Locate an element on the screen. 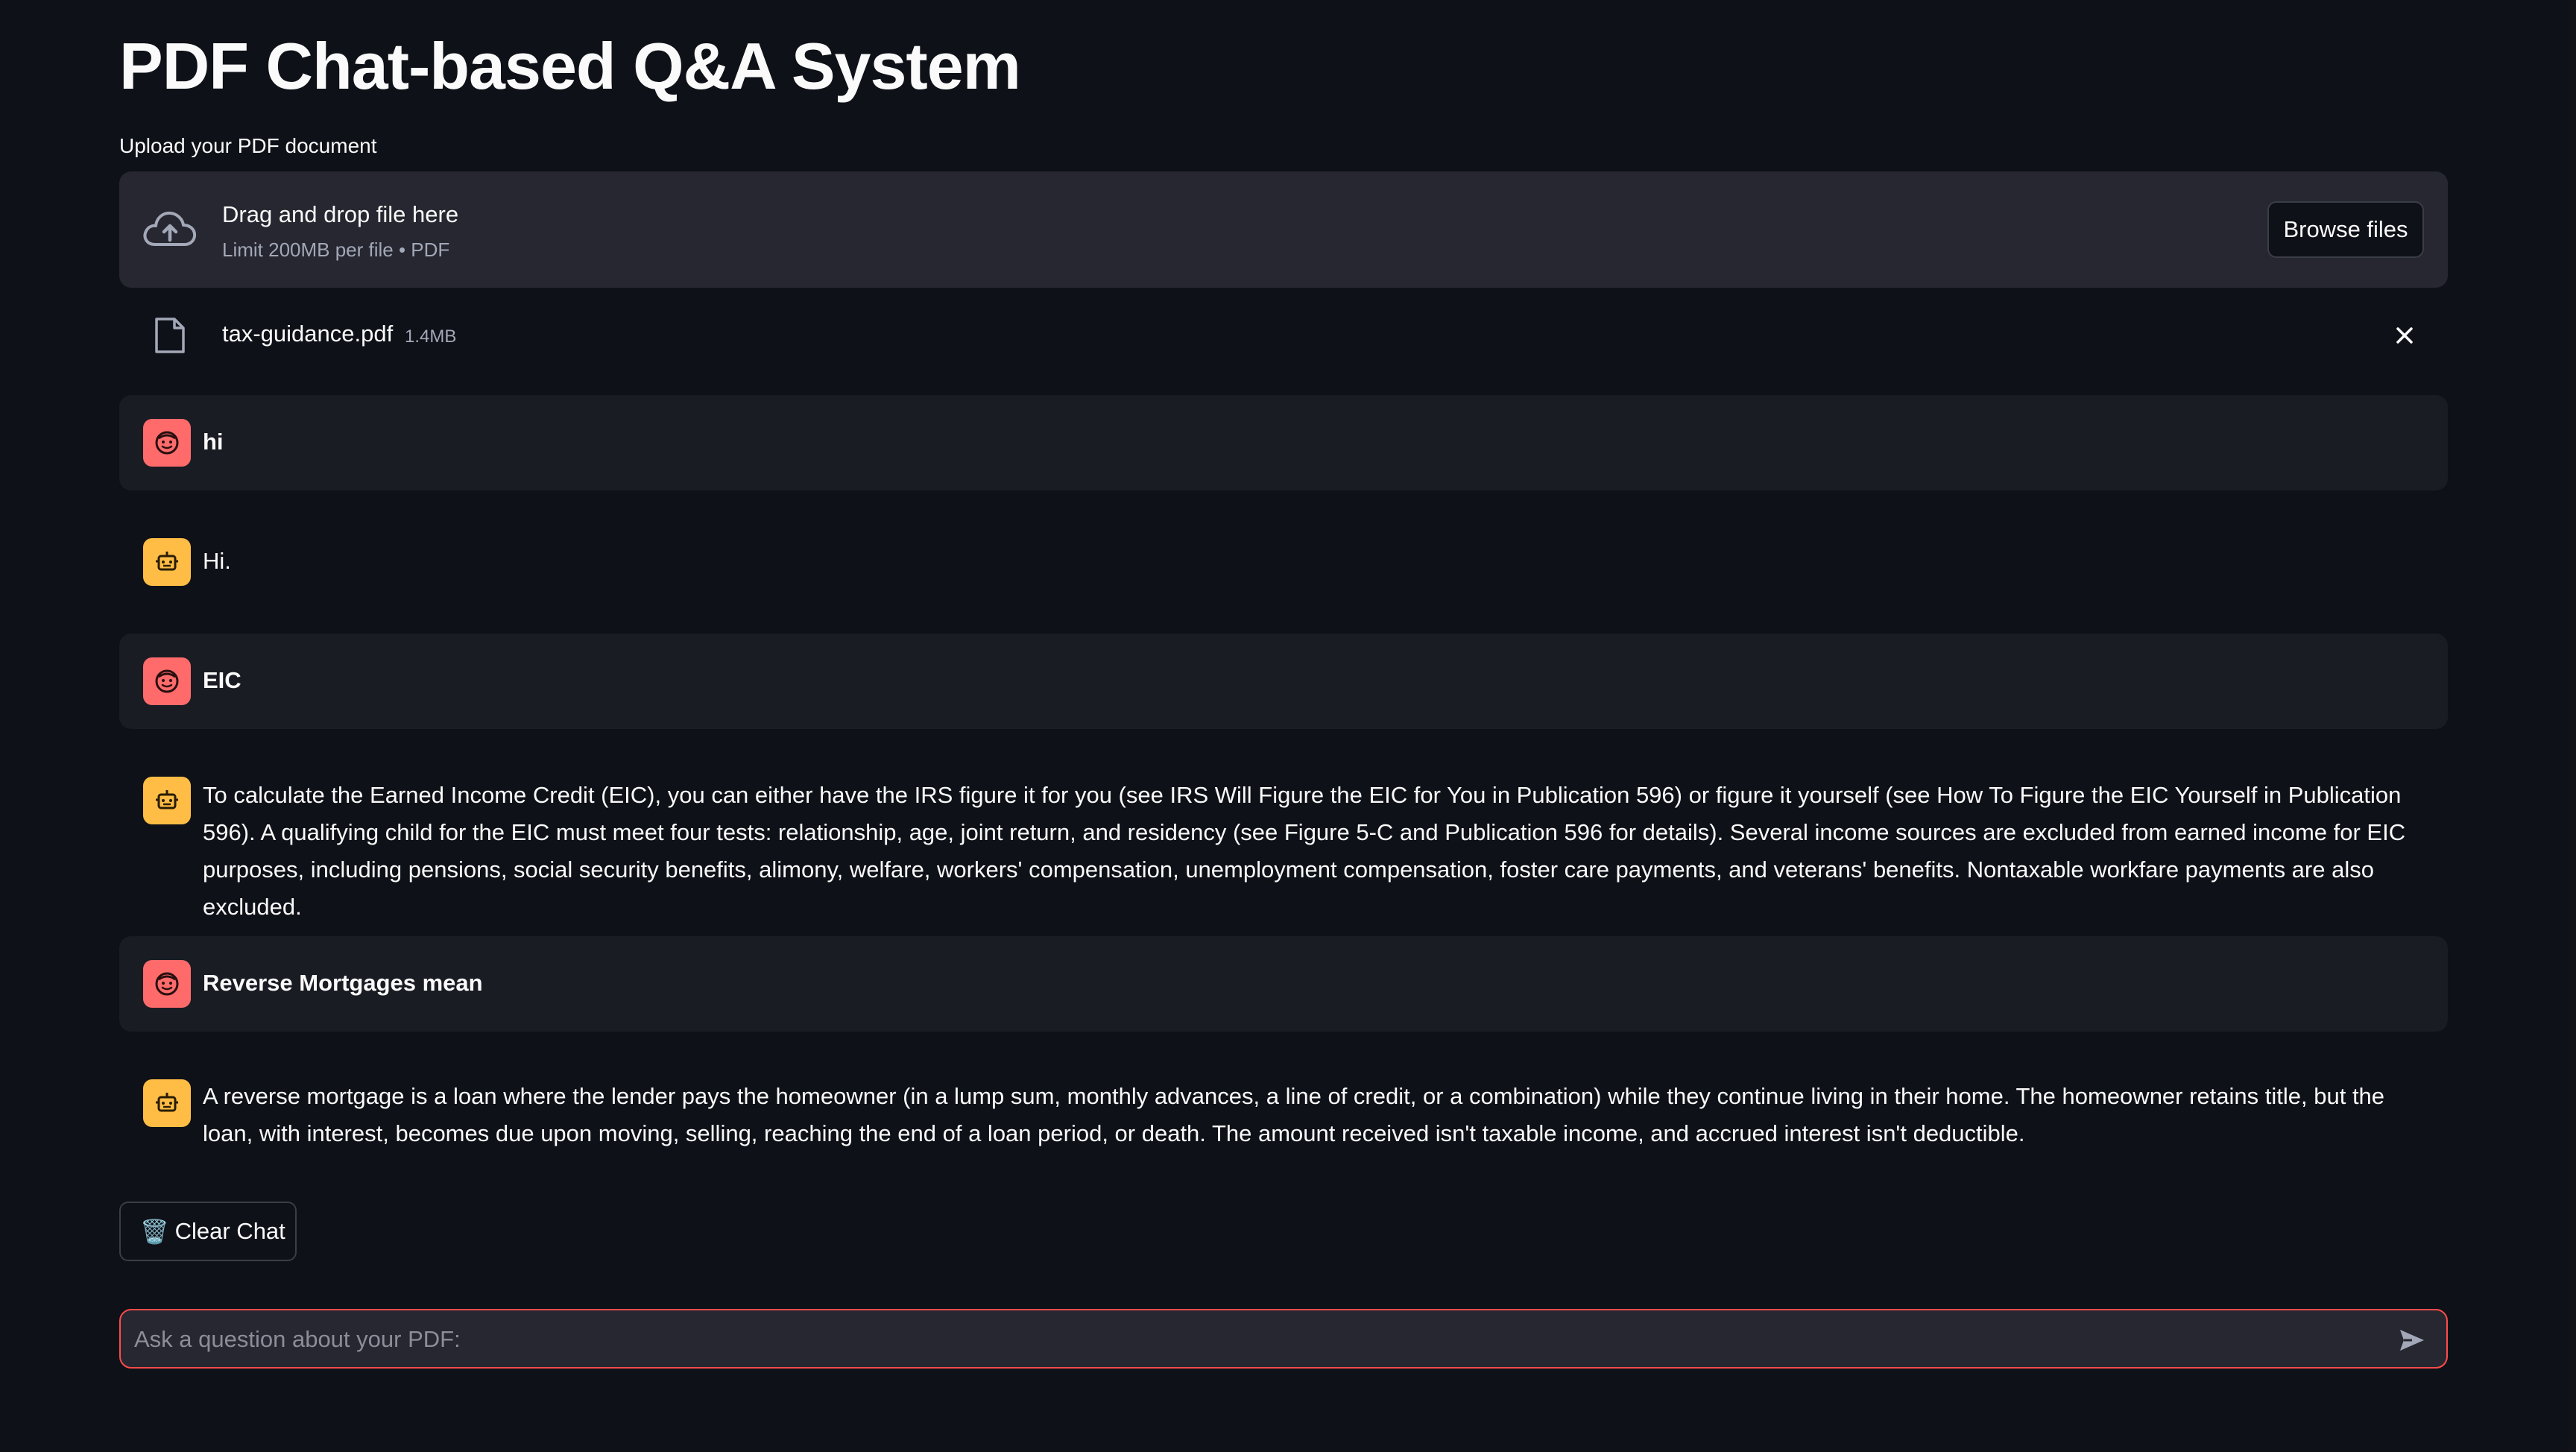 The width and height of the screenshot is (2576, 1452). message-text: EIC is located at coordinates (222, 680).